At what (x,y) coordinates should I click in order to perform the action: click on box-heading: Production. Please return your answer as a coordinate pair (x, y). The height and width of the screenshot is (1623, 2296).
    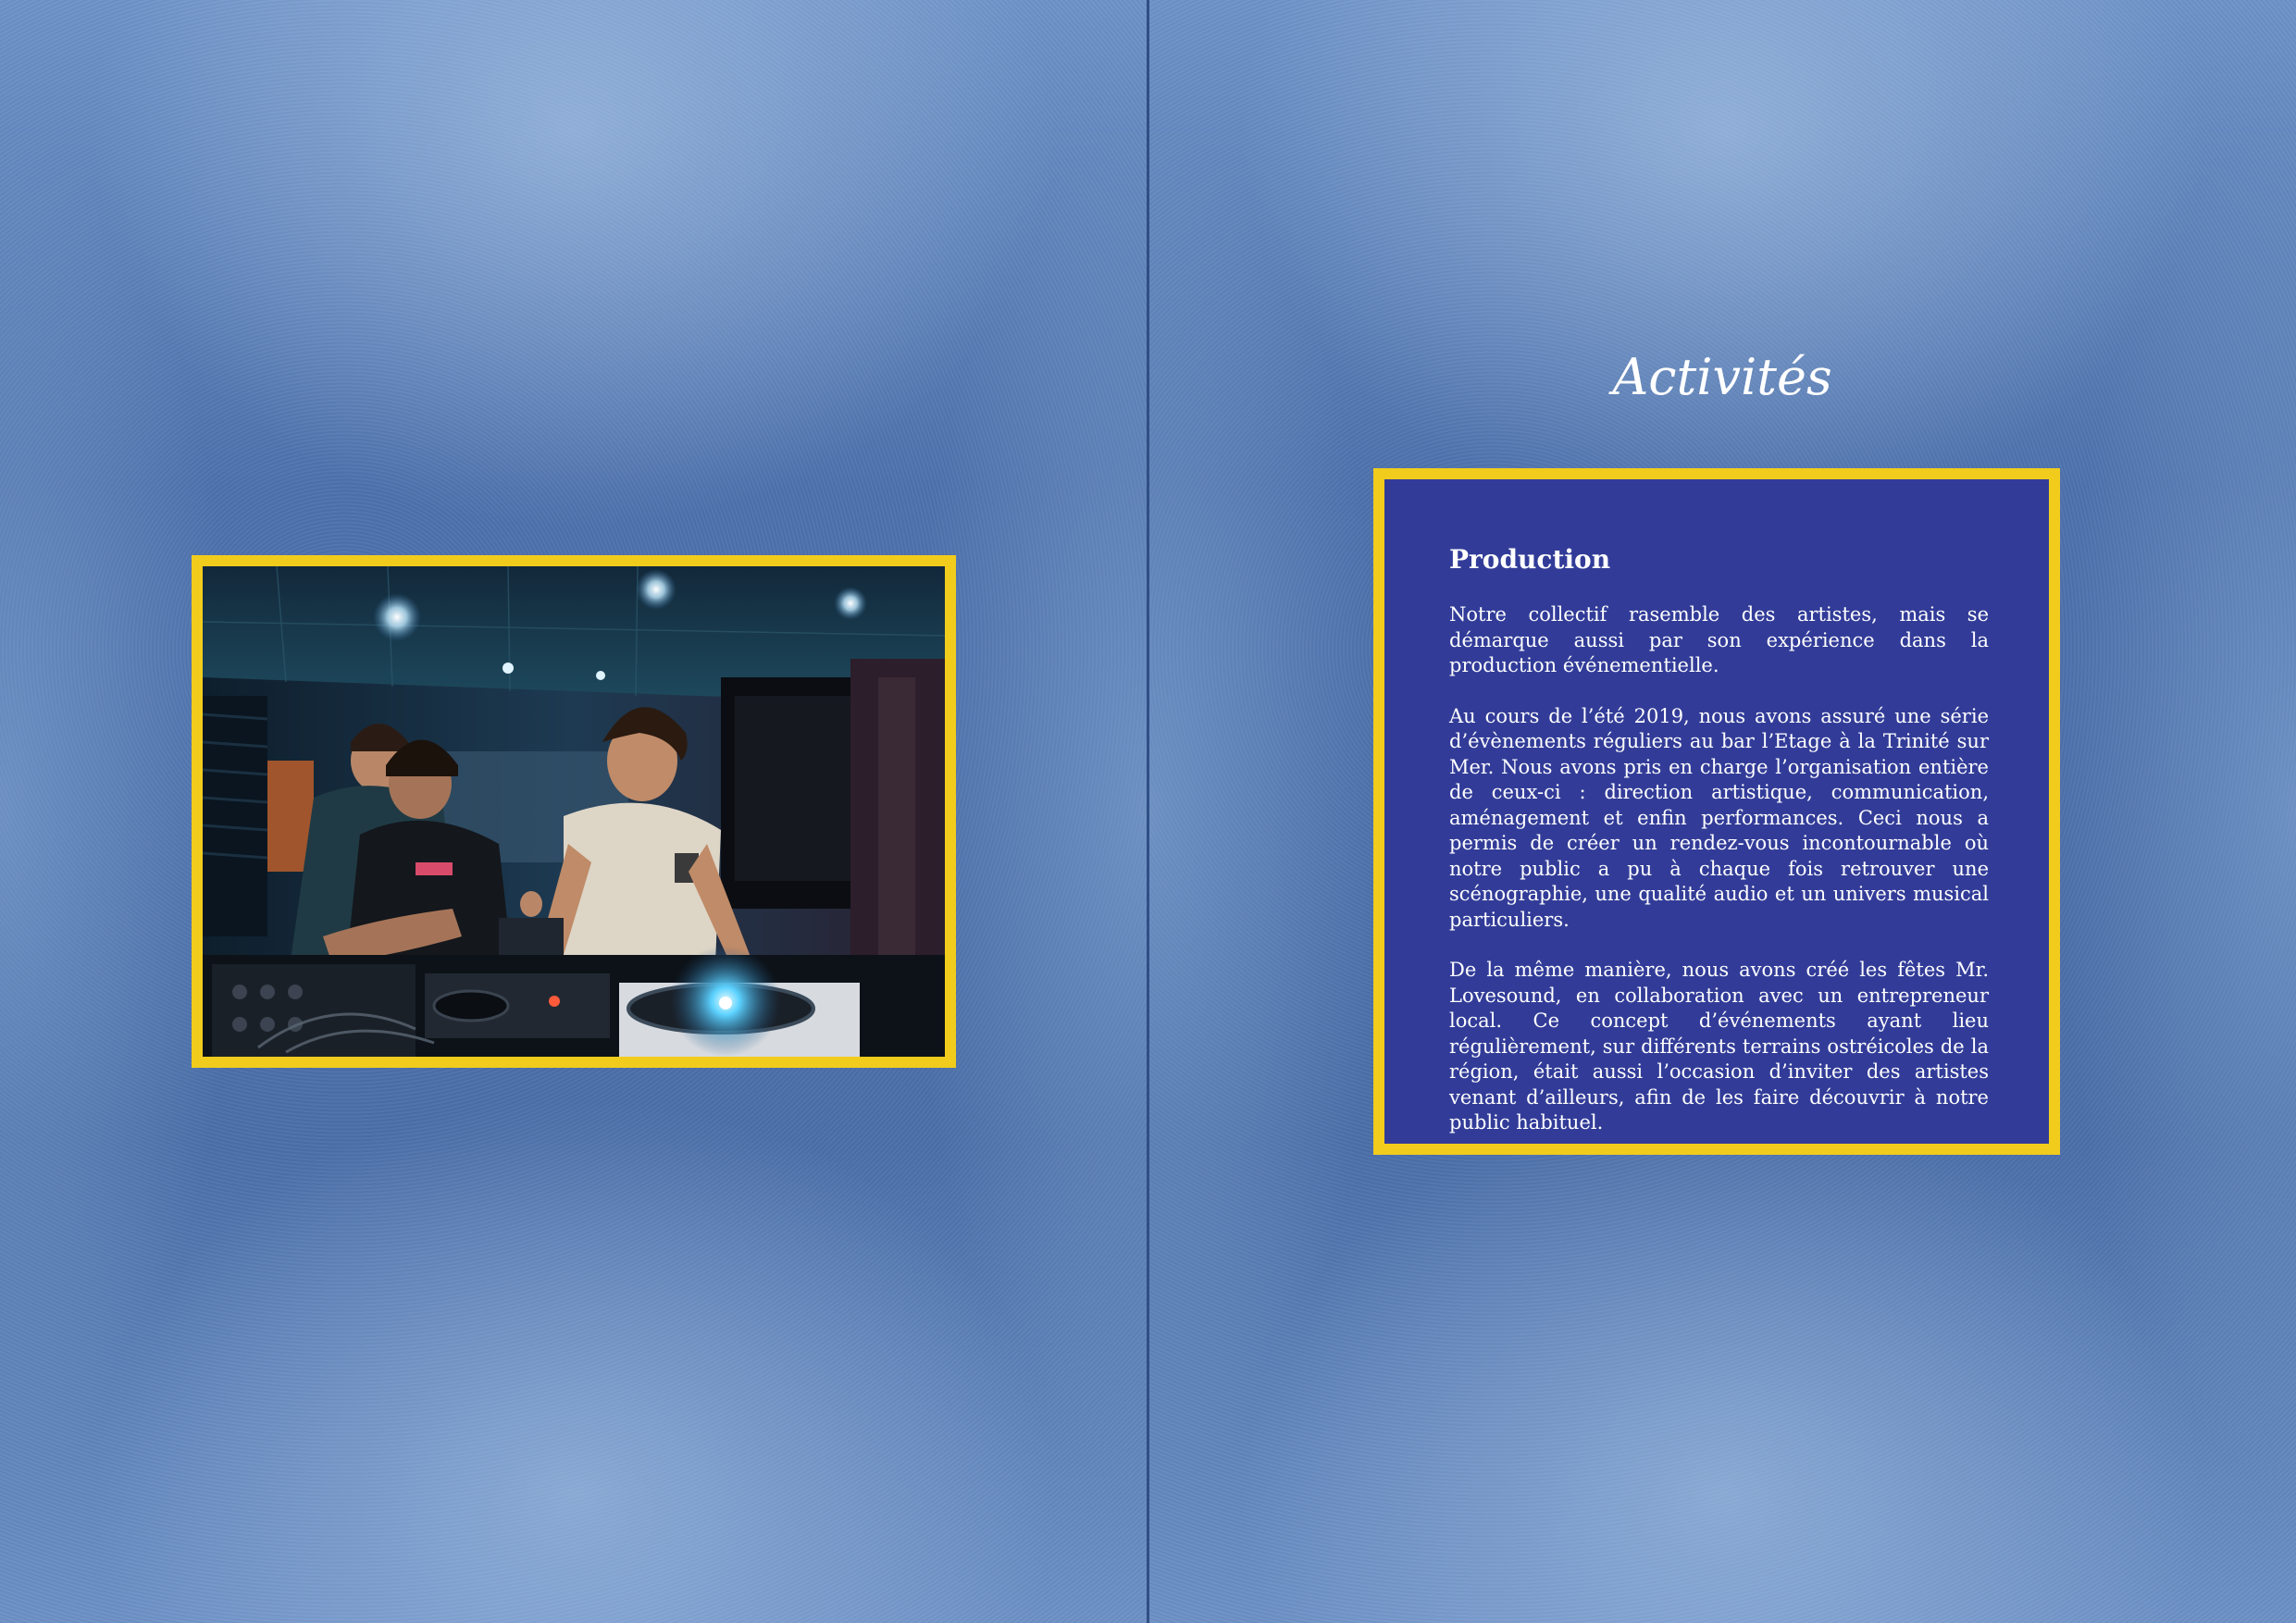
    Looking at the image, I should click on (1530, 559).